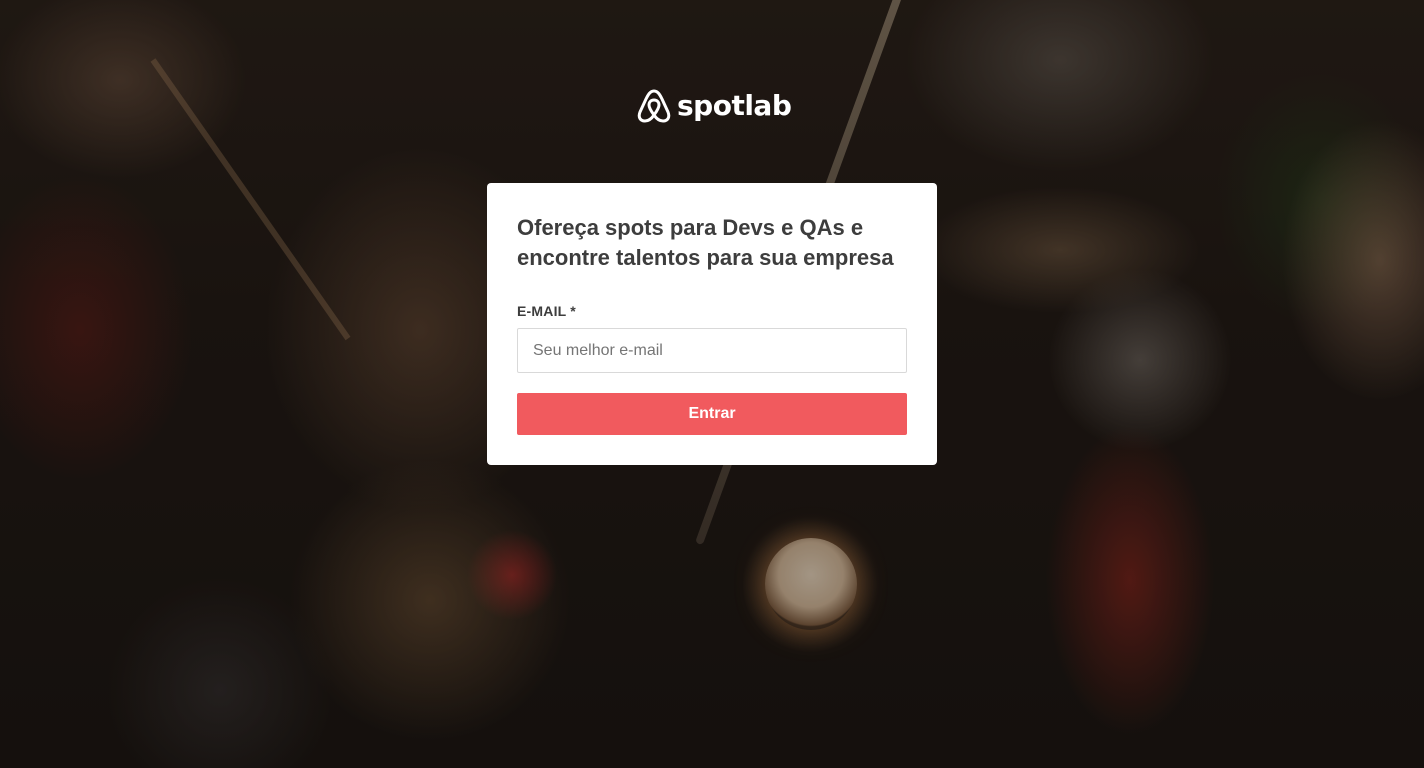  I want to click on submit-button: Entrar, so click(712, 414).